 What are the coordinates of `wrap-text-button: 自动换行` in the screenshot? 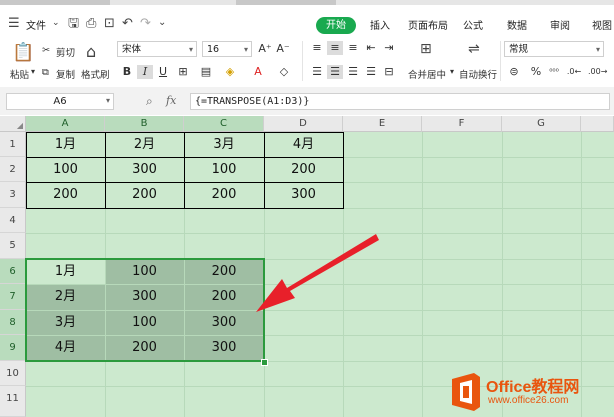 It's located at (478, 74).